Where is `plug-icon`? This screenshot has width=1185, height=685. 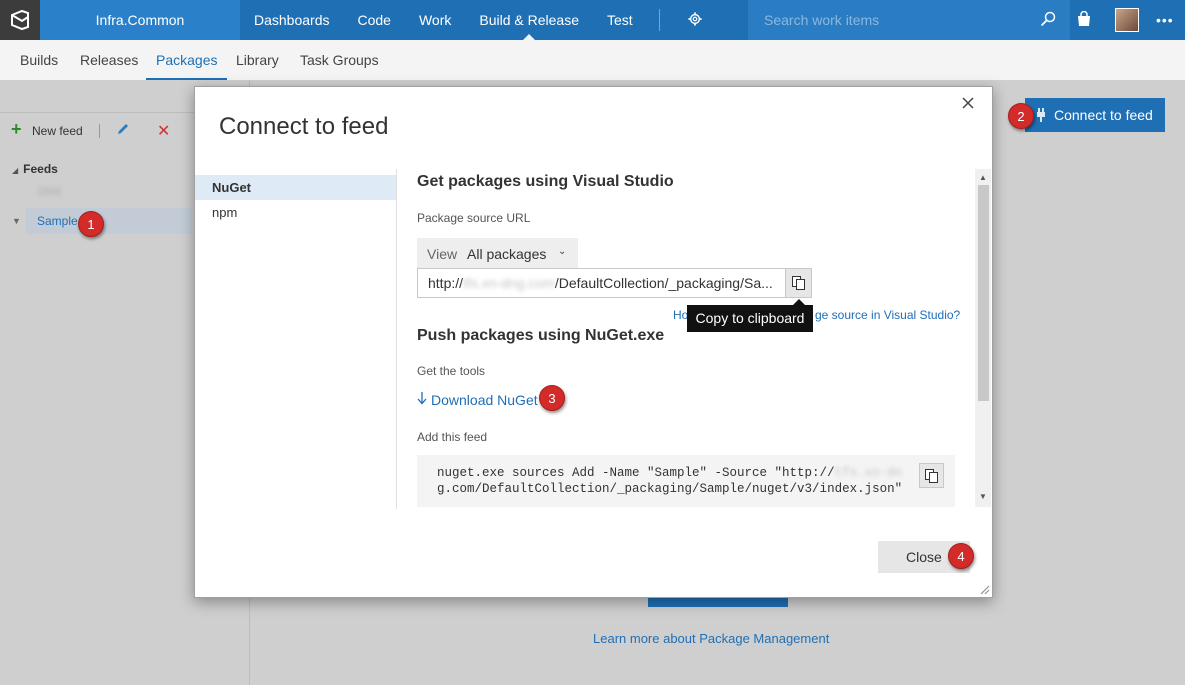
plug-icon is located at coordinates (1041, 115).